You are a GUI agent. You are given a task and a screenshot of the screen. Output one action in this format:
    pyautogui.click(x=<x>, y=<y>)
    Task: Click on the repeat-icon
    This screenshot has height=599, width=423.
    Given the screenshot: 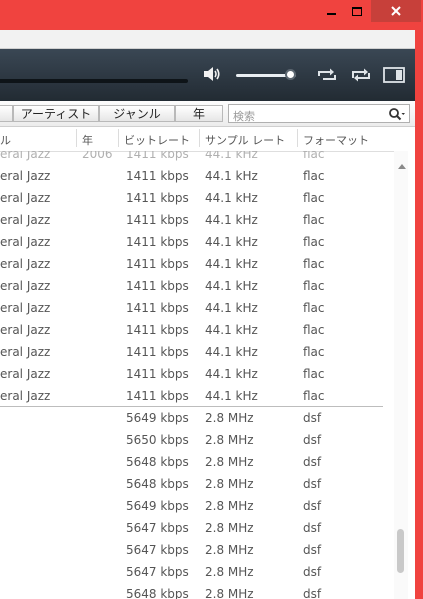 What is the action you would take?
    pyautogui.click(x=327, y=75)
    